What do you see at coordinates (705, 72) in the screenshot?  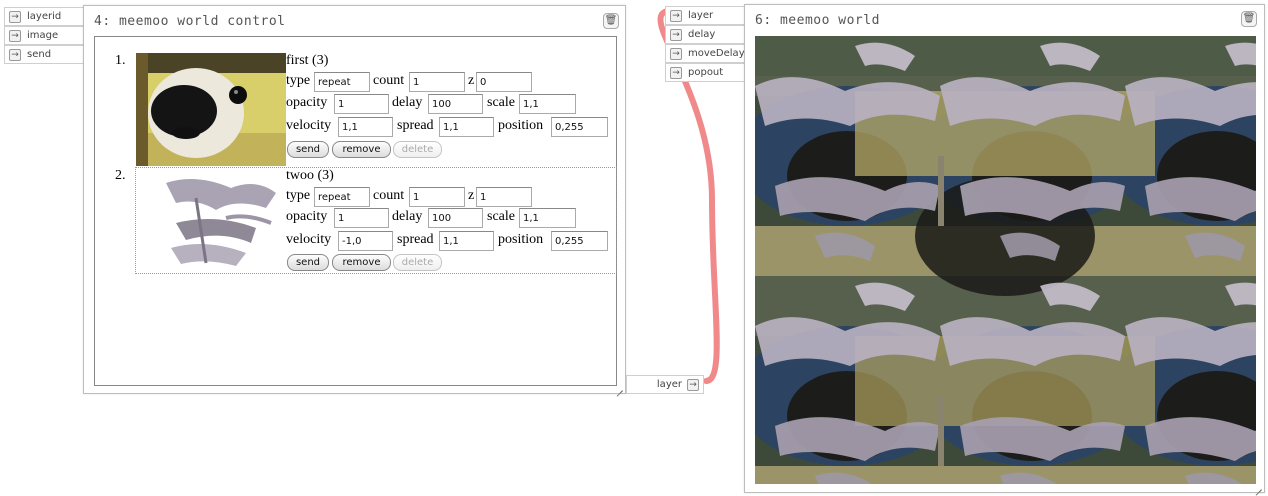 I see `input-port-popout: → popout` at bounding box center [705, 72].